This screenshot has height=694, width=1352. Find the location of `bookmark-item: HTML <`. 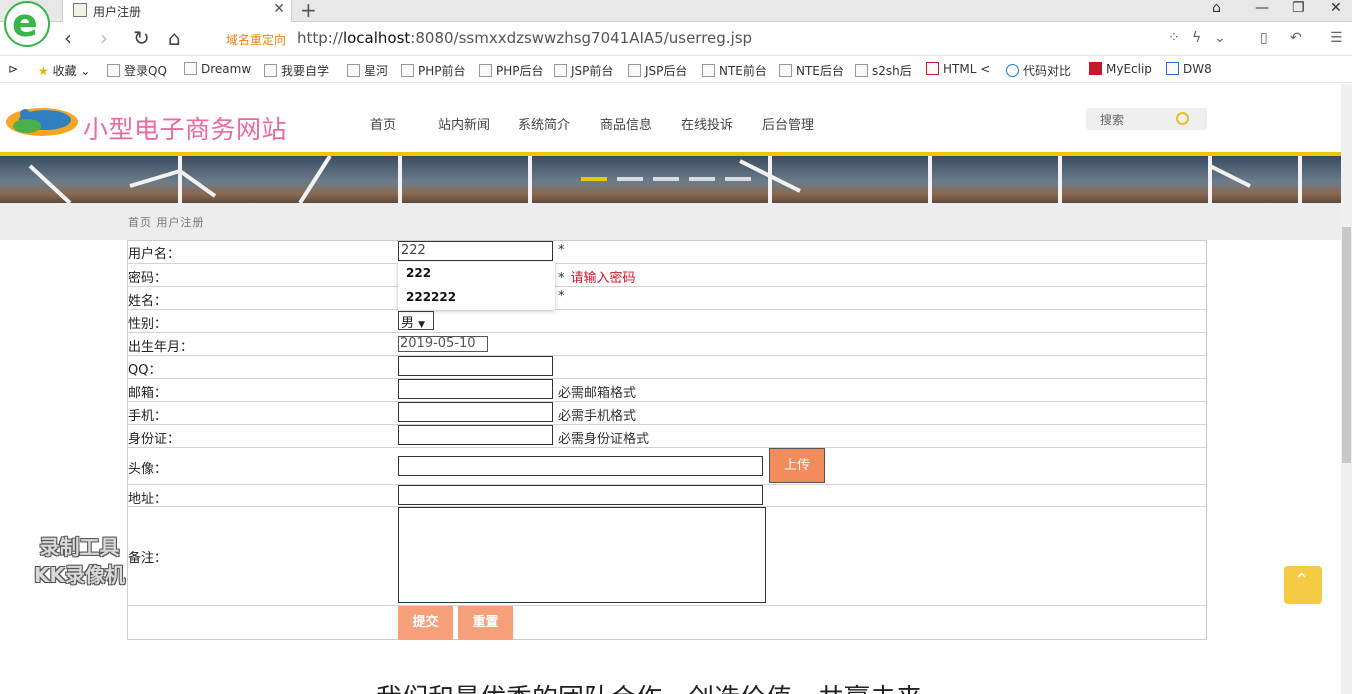

bookmark-item: HTML < is located at coordinates (958, 69).